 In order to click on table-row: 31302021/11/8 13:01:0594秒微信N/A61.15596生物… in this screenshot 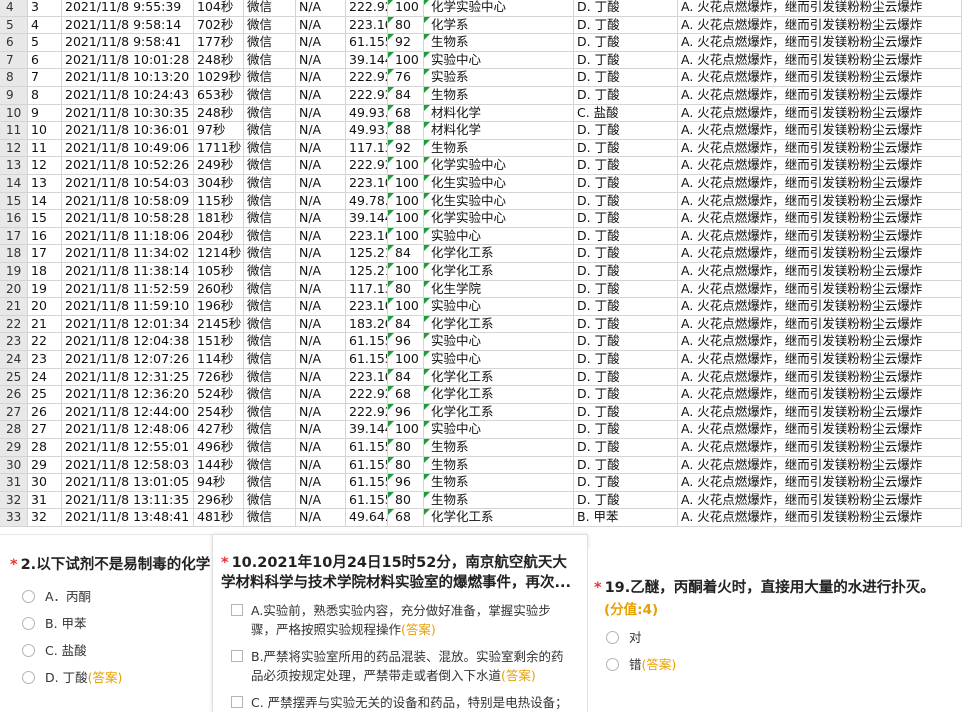, I will do `click(481, 483)`.